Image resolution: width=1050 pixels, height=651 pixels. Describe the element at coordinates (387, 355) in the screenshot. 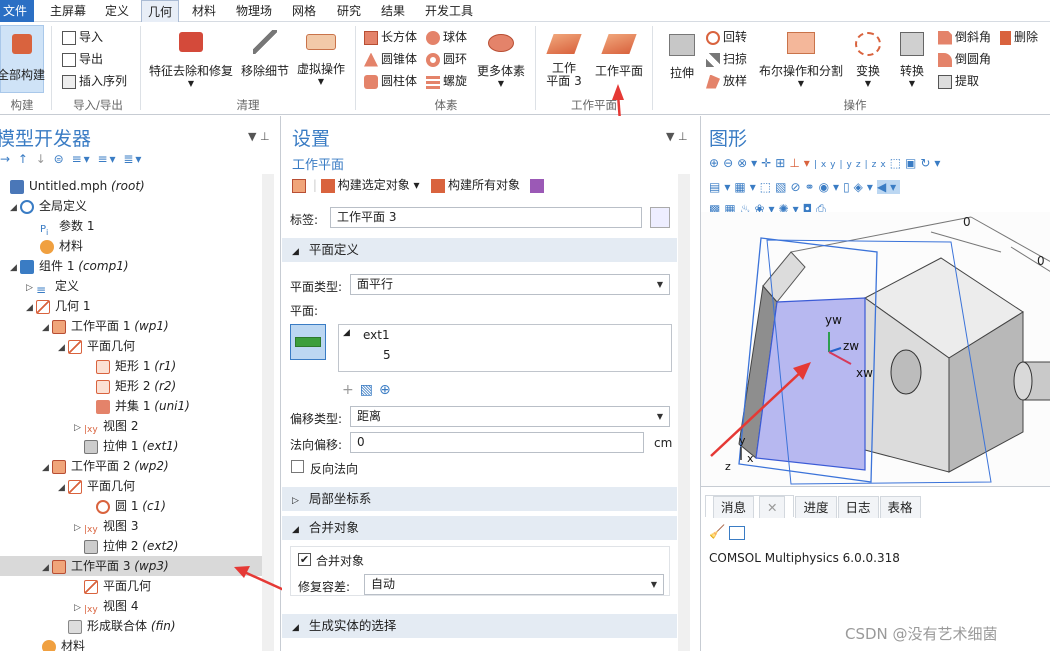

I see `plane-list-item-5: 5` at that location.